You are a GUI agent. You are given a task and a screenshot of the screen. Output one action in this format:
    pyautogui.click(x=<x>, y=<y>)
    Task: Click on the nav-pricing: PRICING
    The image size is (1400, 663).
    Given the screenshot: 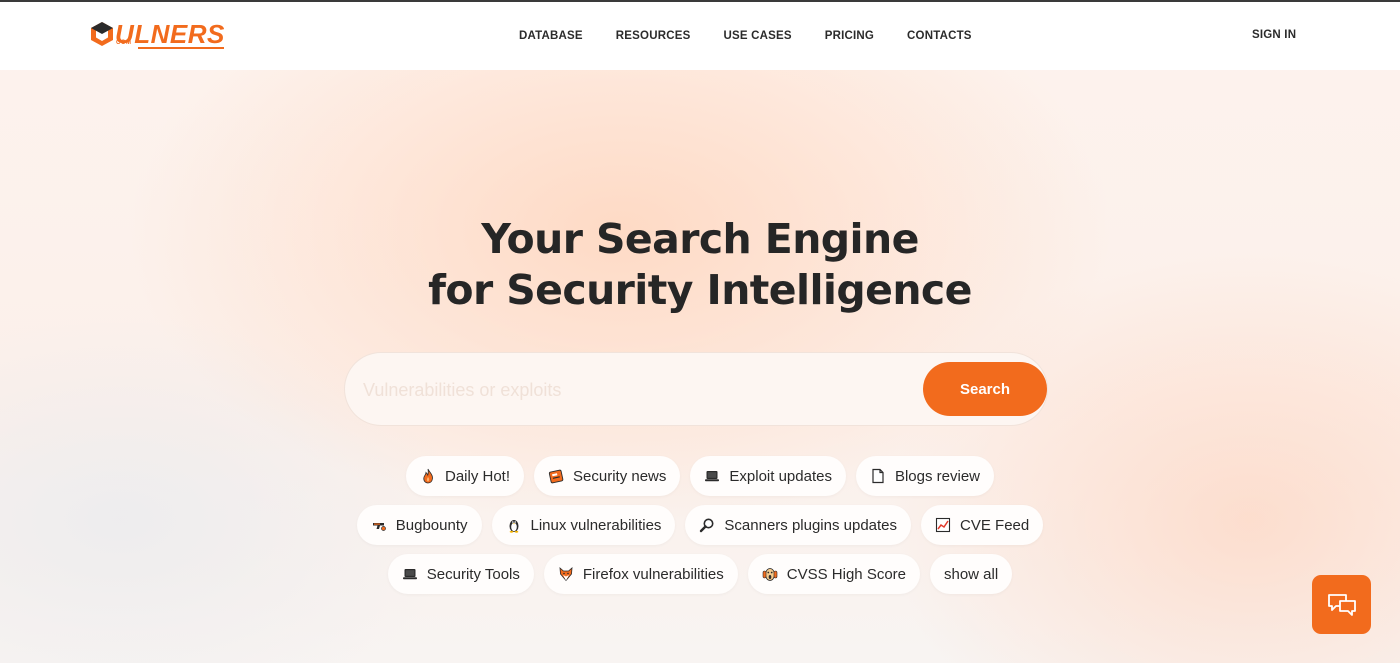 What is the action you would take?
    pyautogui.click(x=849, y=36)
    